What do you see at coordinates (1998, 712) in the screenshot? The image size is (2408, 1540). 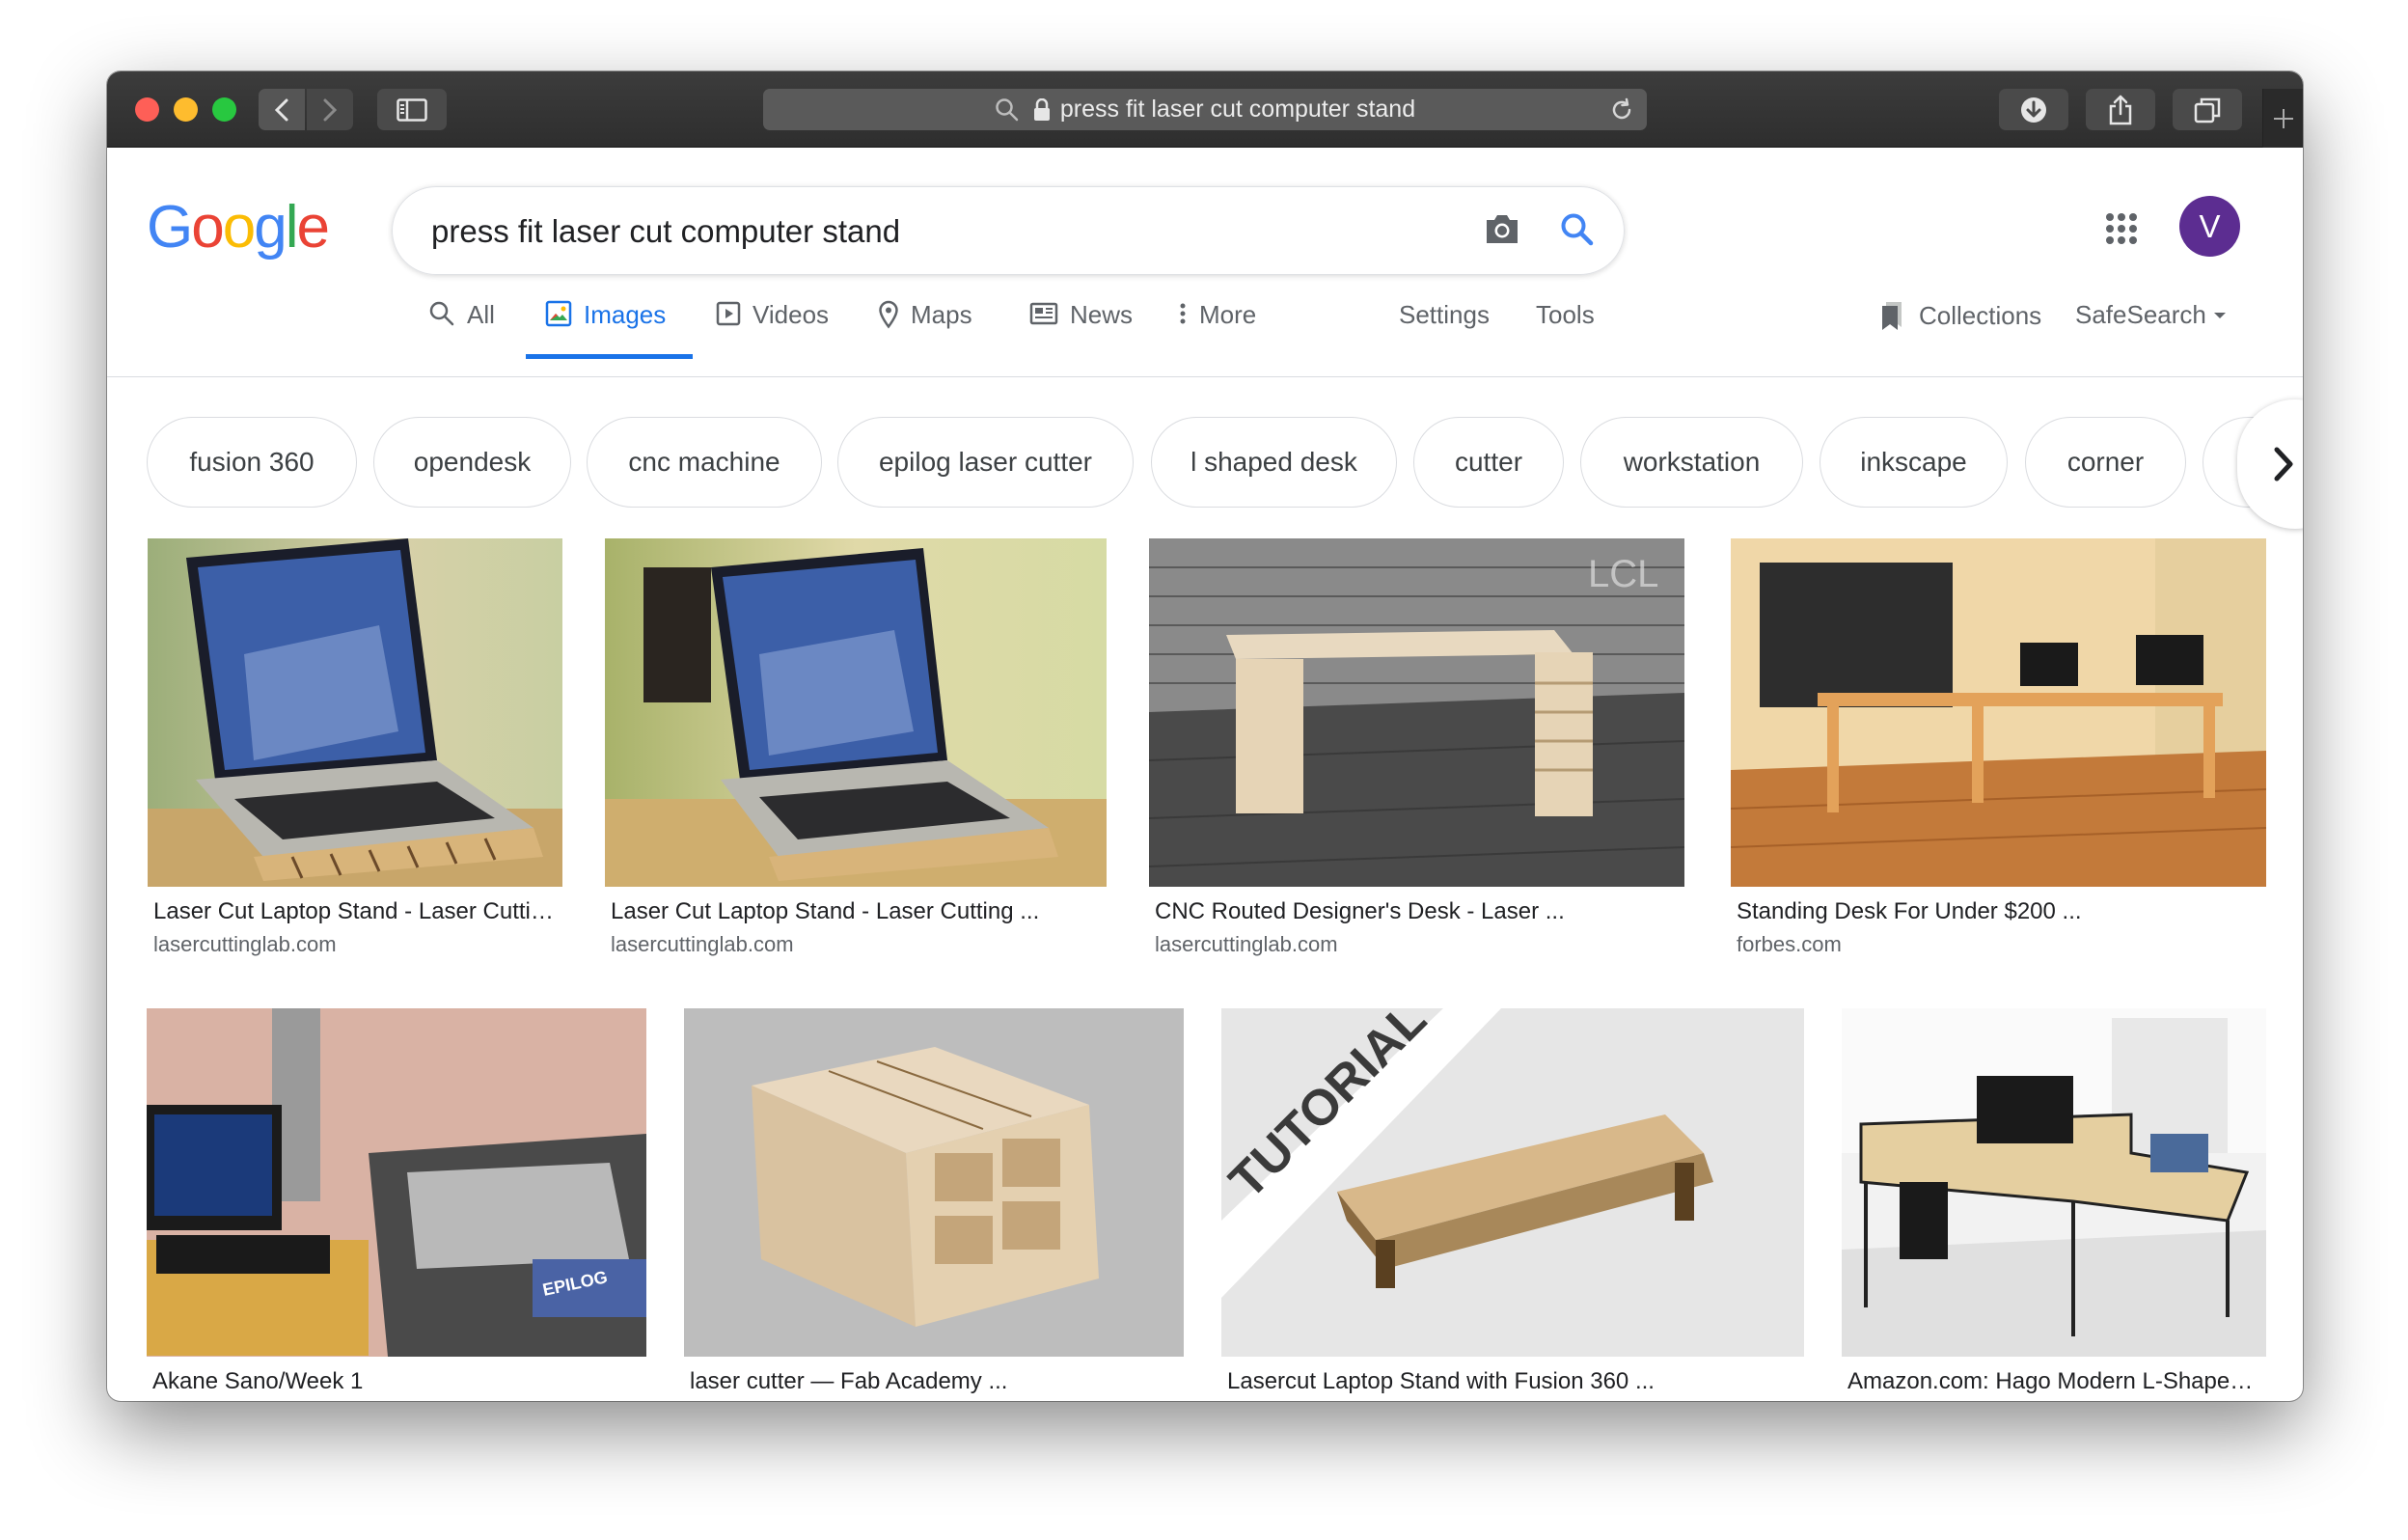 I see `standing-desk-image` at bounding box center [1998, 712].